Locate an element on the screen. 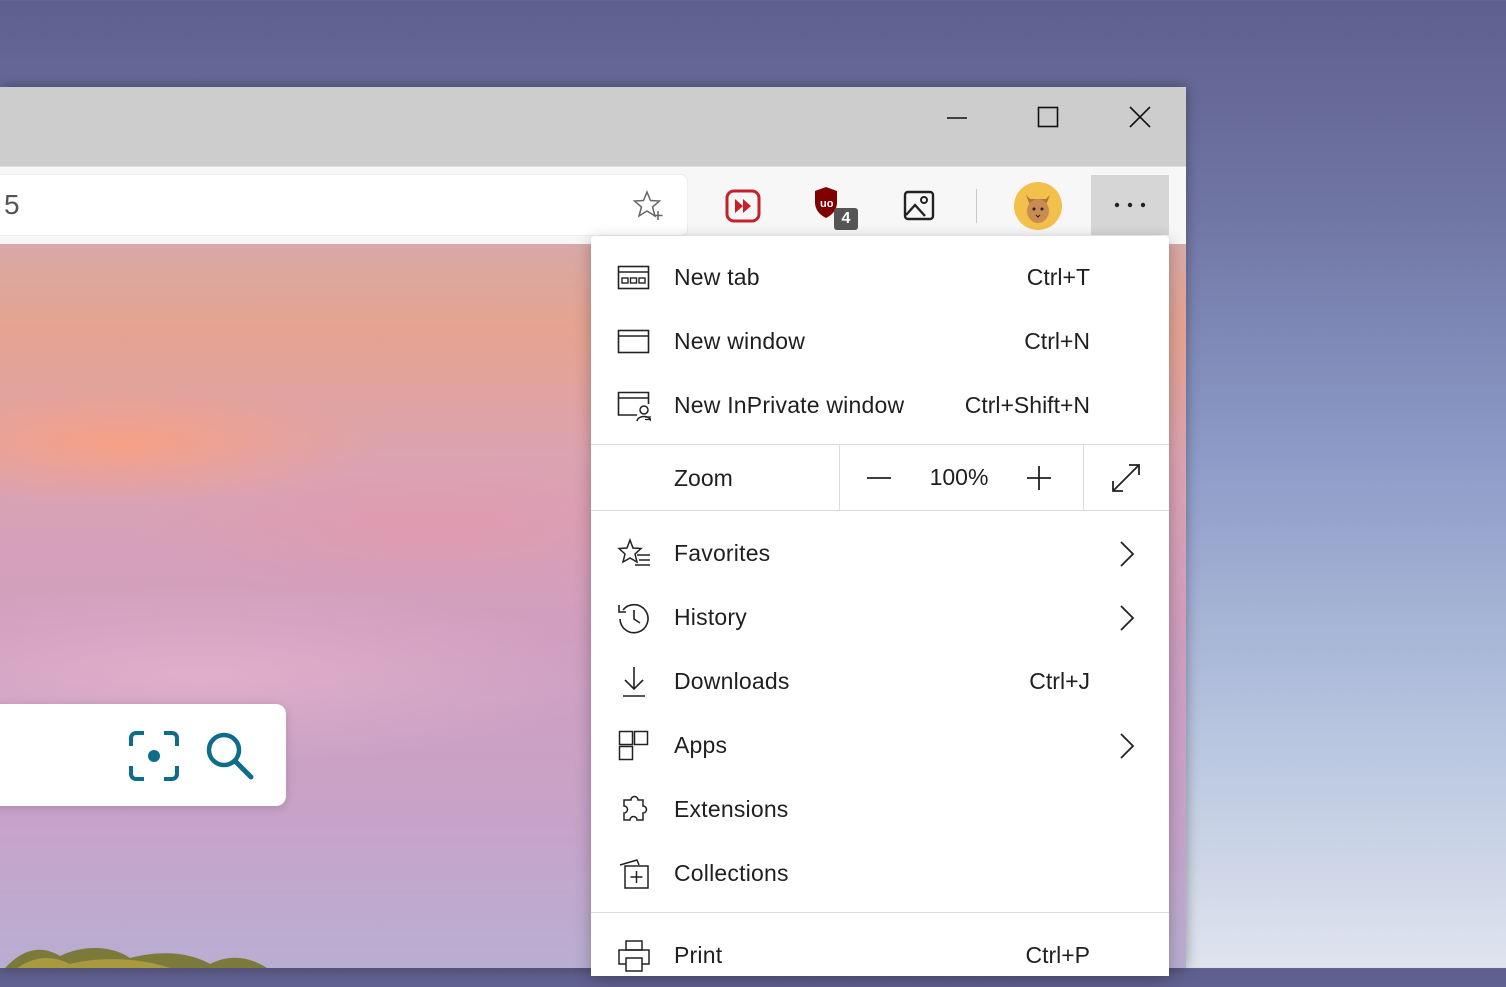 This screenshot has height=987, width=1506. menu-item-extensions: Extensions is located at coordinates (880, 809).